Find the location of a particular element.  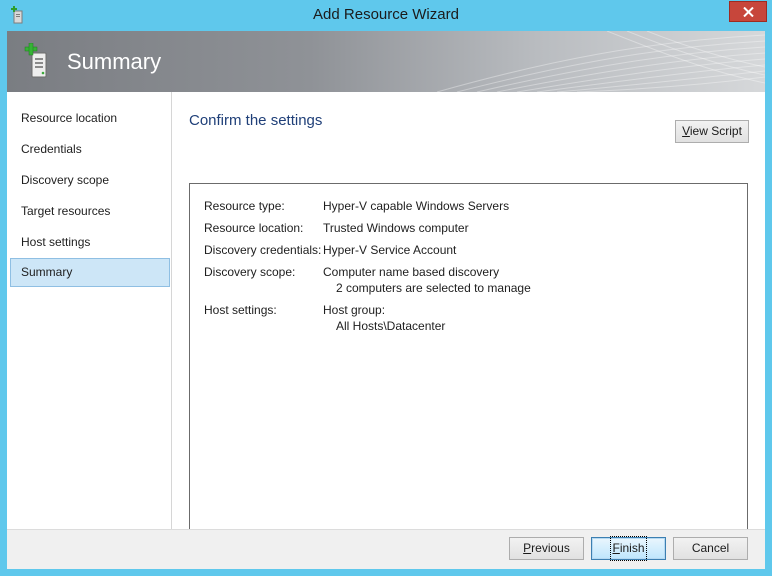

summary-value: Computer name based discovery is located at coordinates (411, 272).